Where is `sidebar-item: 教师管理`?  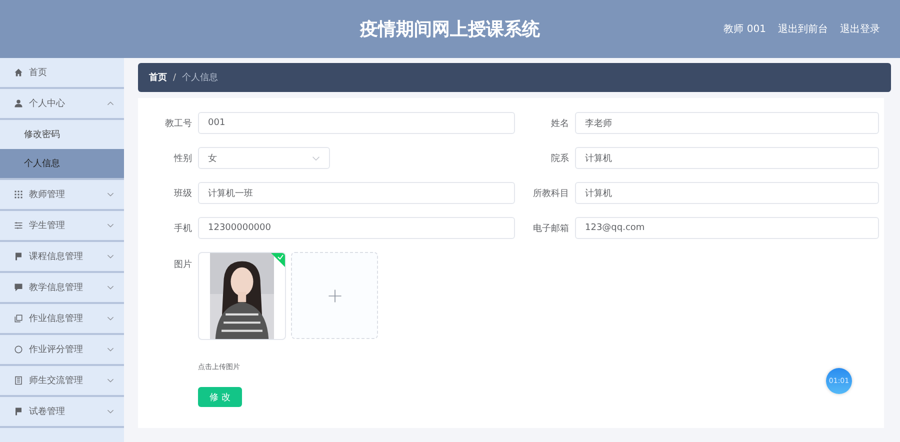
sidebar-item: 教师管理 is located at coordinates (62, 195).